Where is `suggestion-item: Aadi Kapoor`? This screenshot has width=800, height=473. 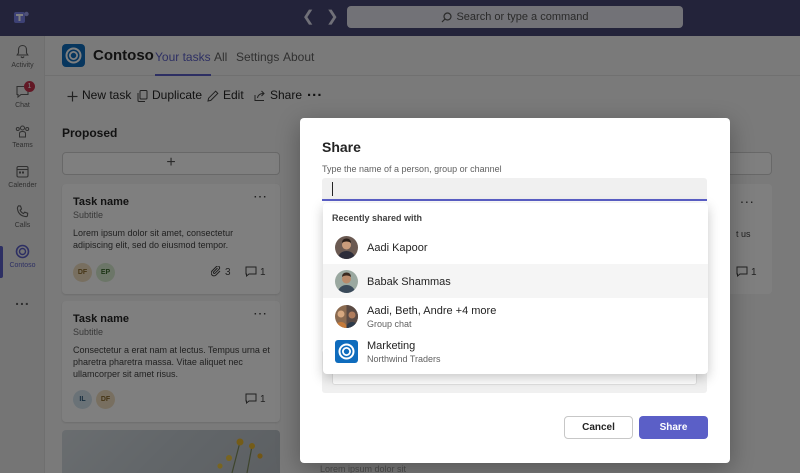
suggestion-item: Aadi Kapoor is located at coordinates (515, 247).